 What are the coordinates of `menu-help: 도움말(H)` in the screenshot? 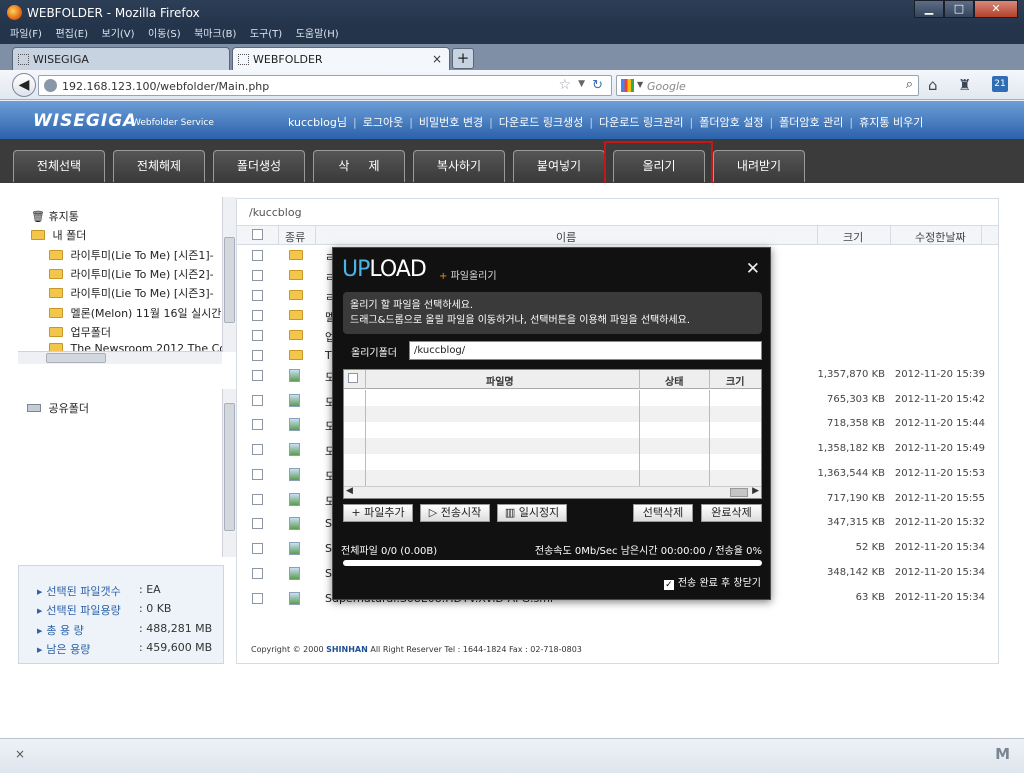 It's located at (317, 35).